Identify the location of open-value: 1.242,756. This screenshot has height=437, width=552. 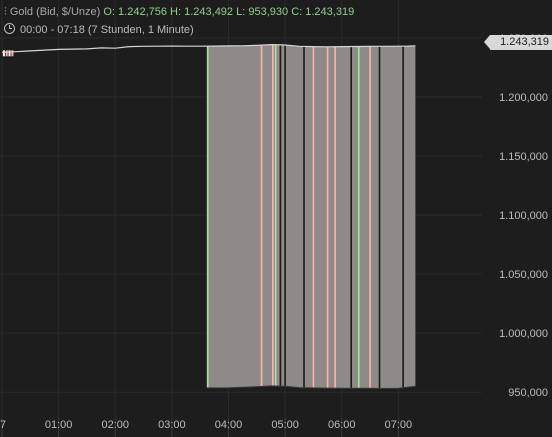
(142, 12).